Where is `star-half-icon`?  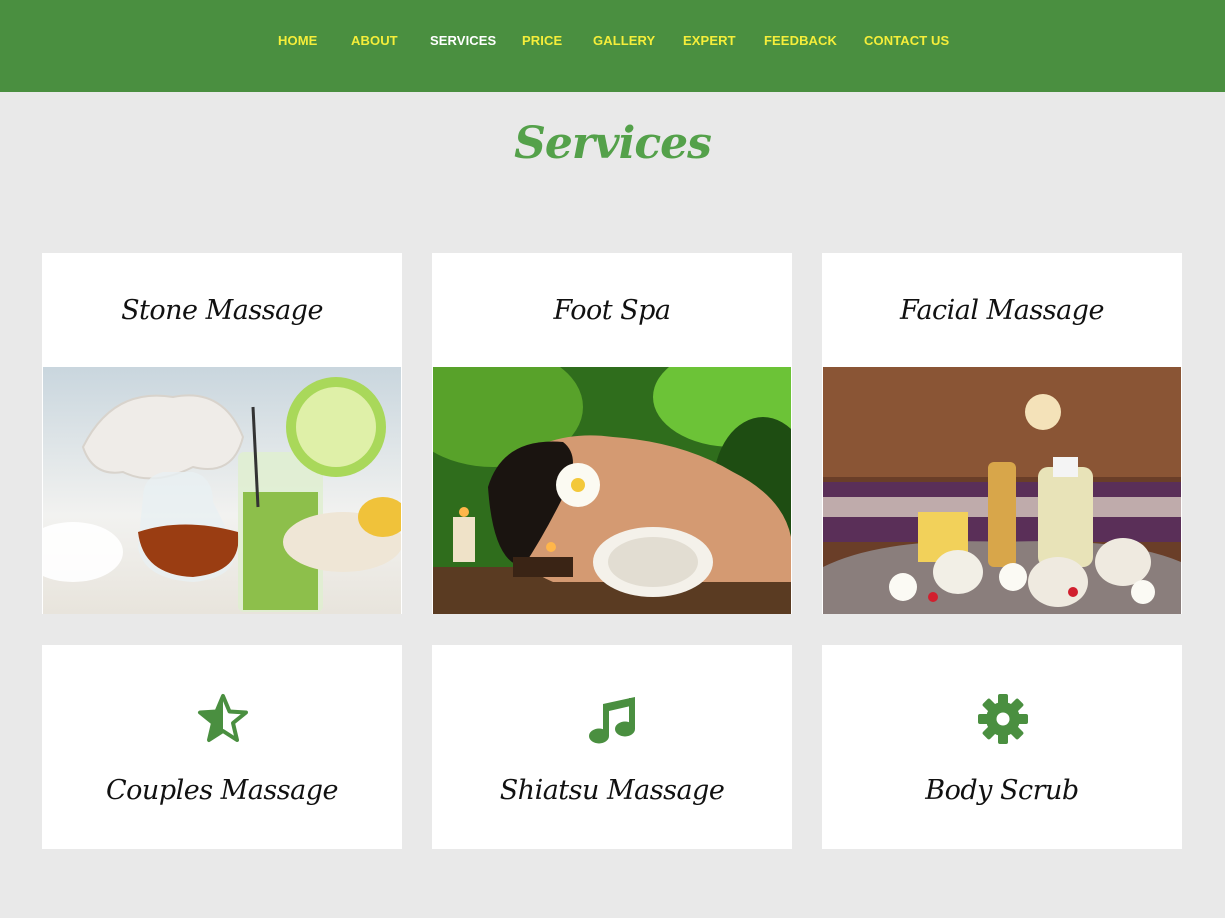 star-half-icon is located at coordinates (223, 719).